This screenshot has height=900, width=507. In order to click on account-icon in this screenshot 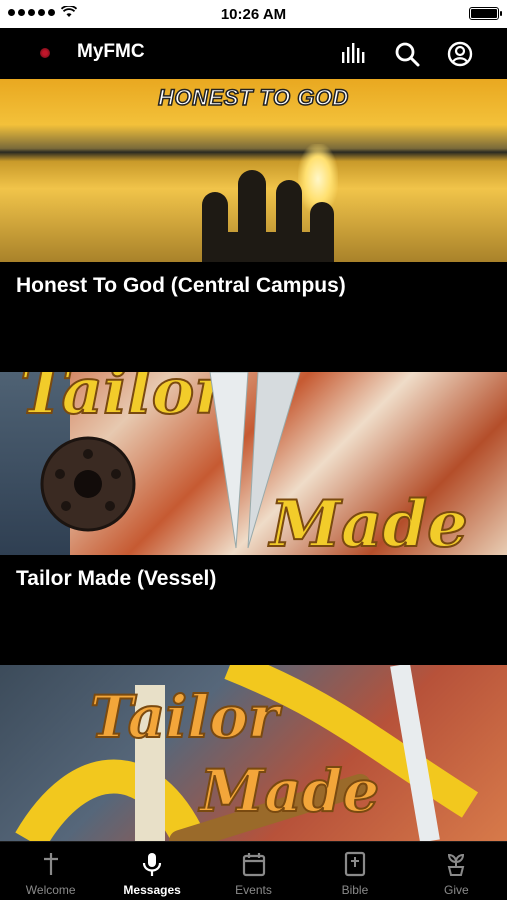, I will do `click(460, 54)`.